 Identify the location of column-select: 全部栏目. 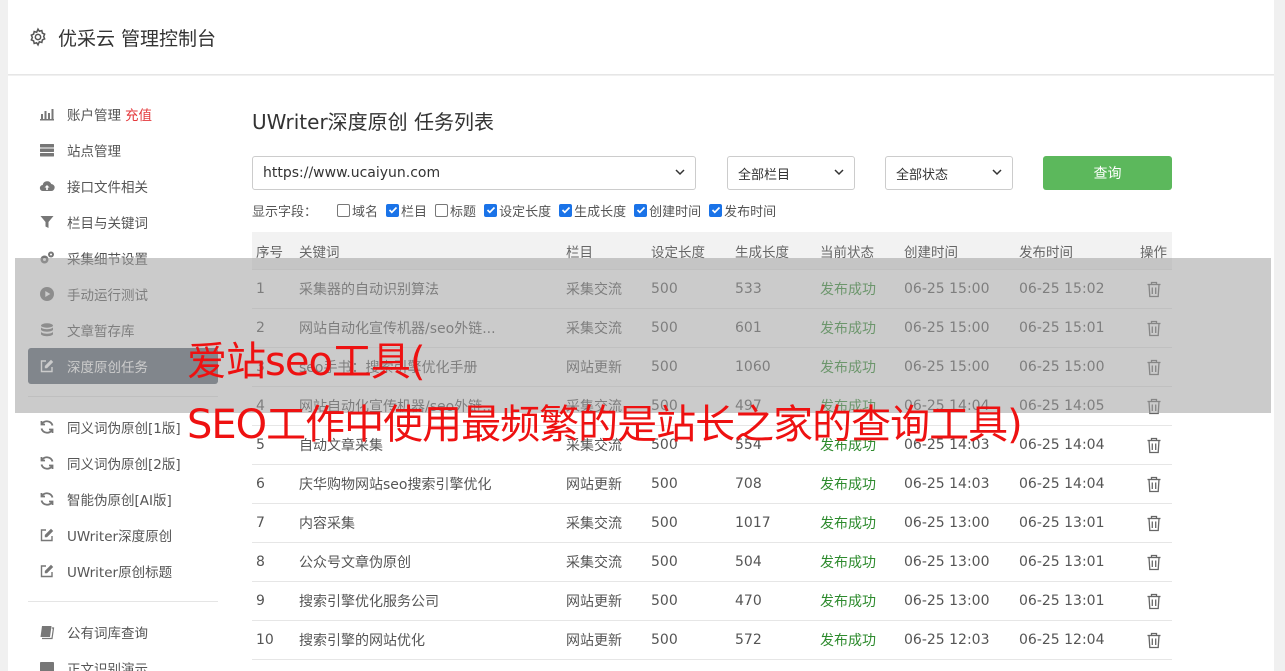
(791, 173).